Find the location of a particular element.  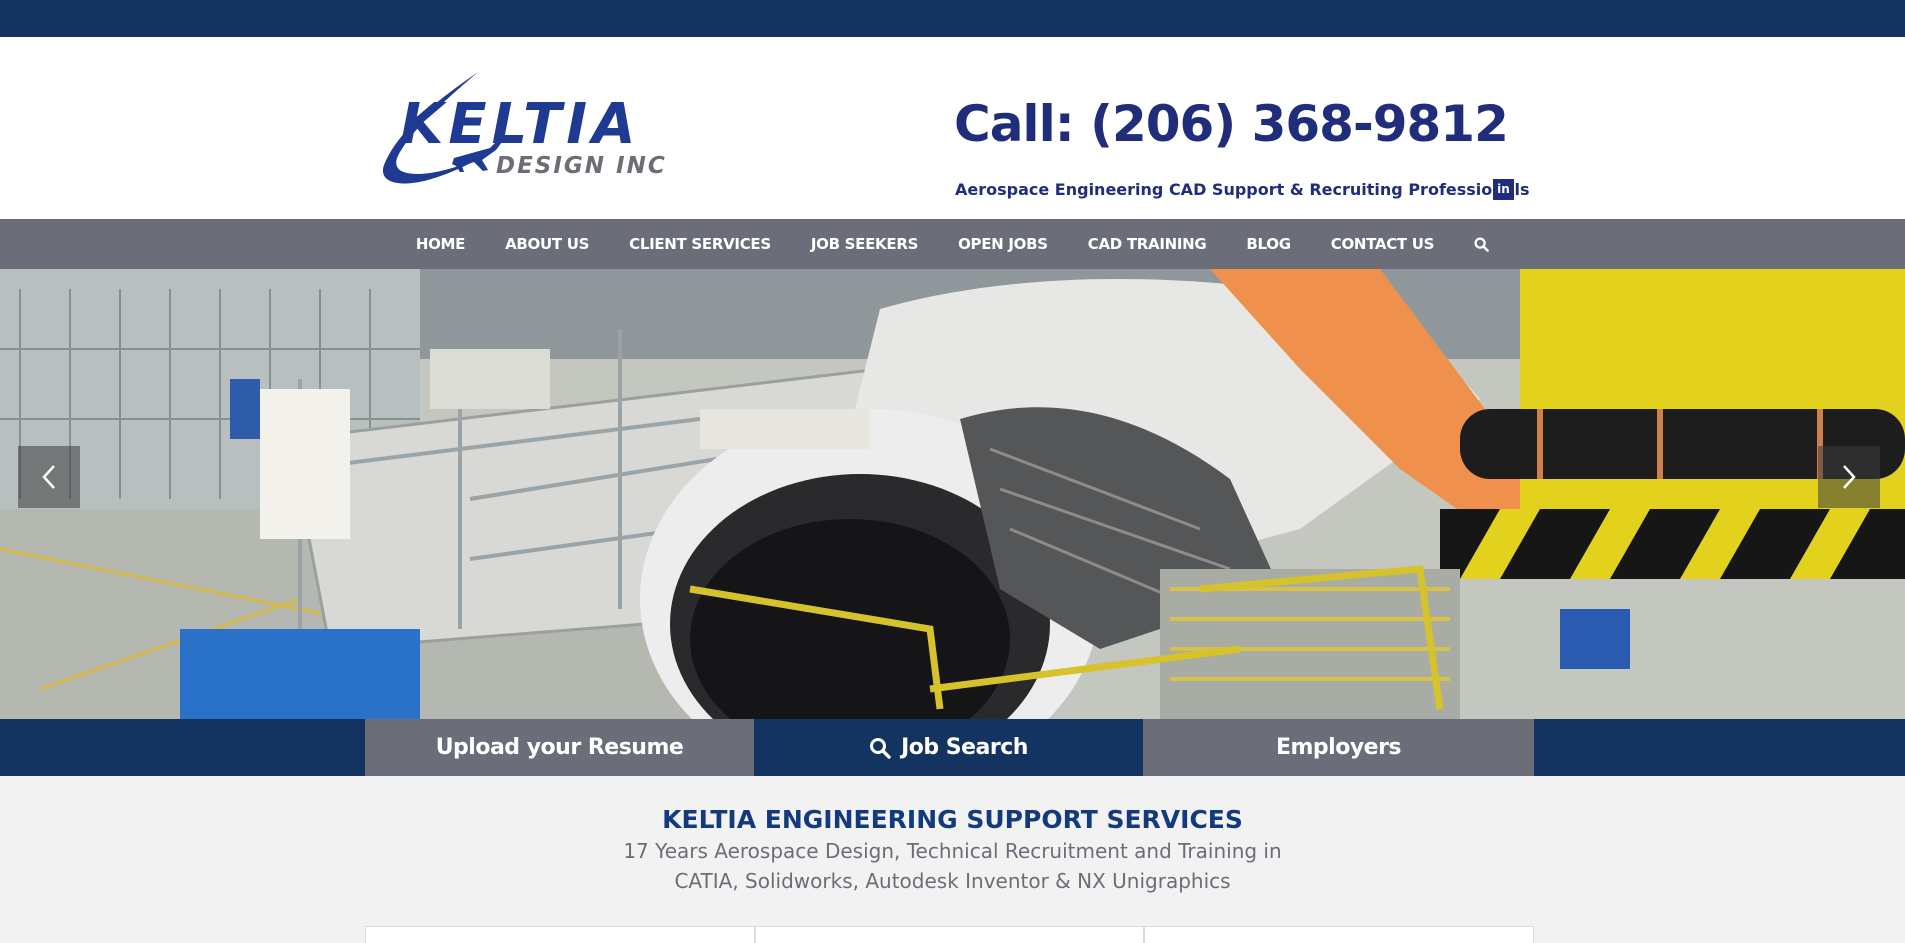

upload-resume-button: Upload your Resume is located at coordinates (559, 747).